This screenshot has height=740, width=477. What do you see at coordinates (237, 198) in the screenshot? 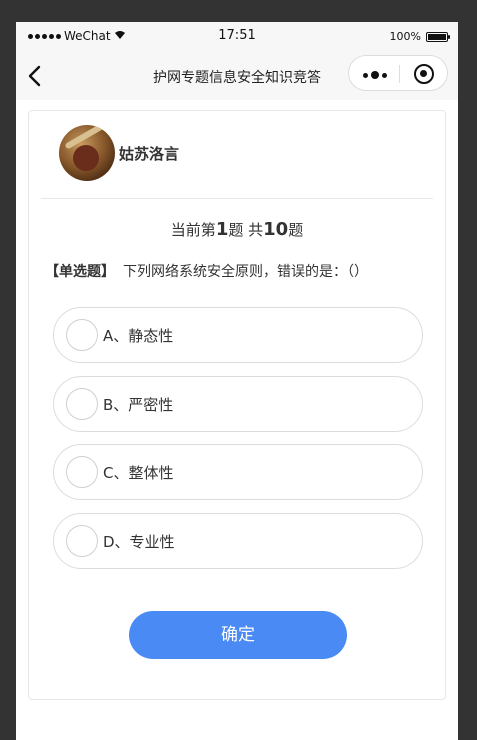
I see `divider` at bounding box center [237, 198].